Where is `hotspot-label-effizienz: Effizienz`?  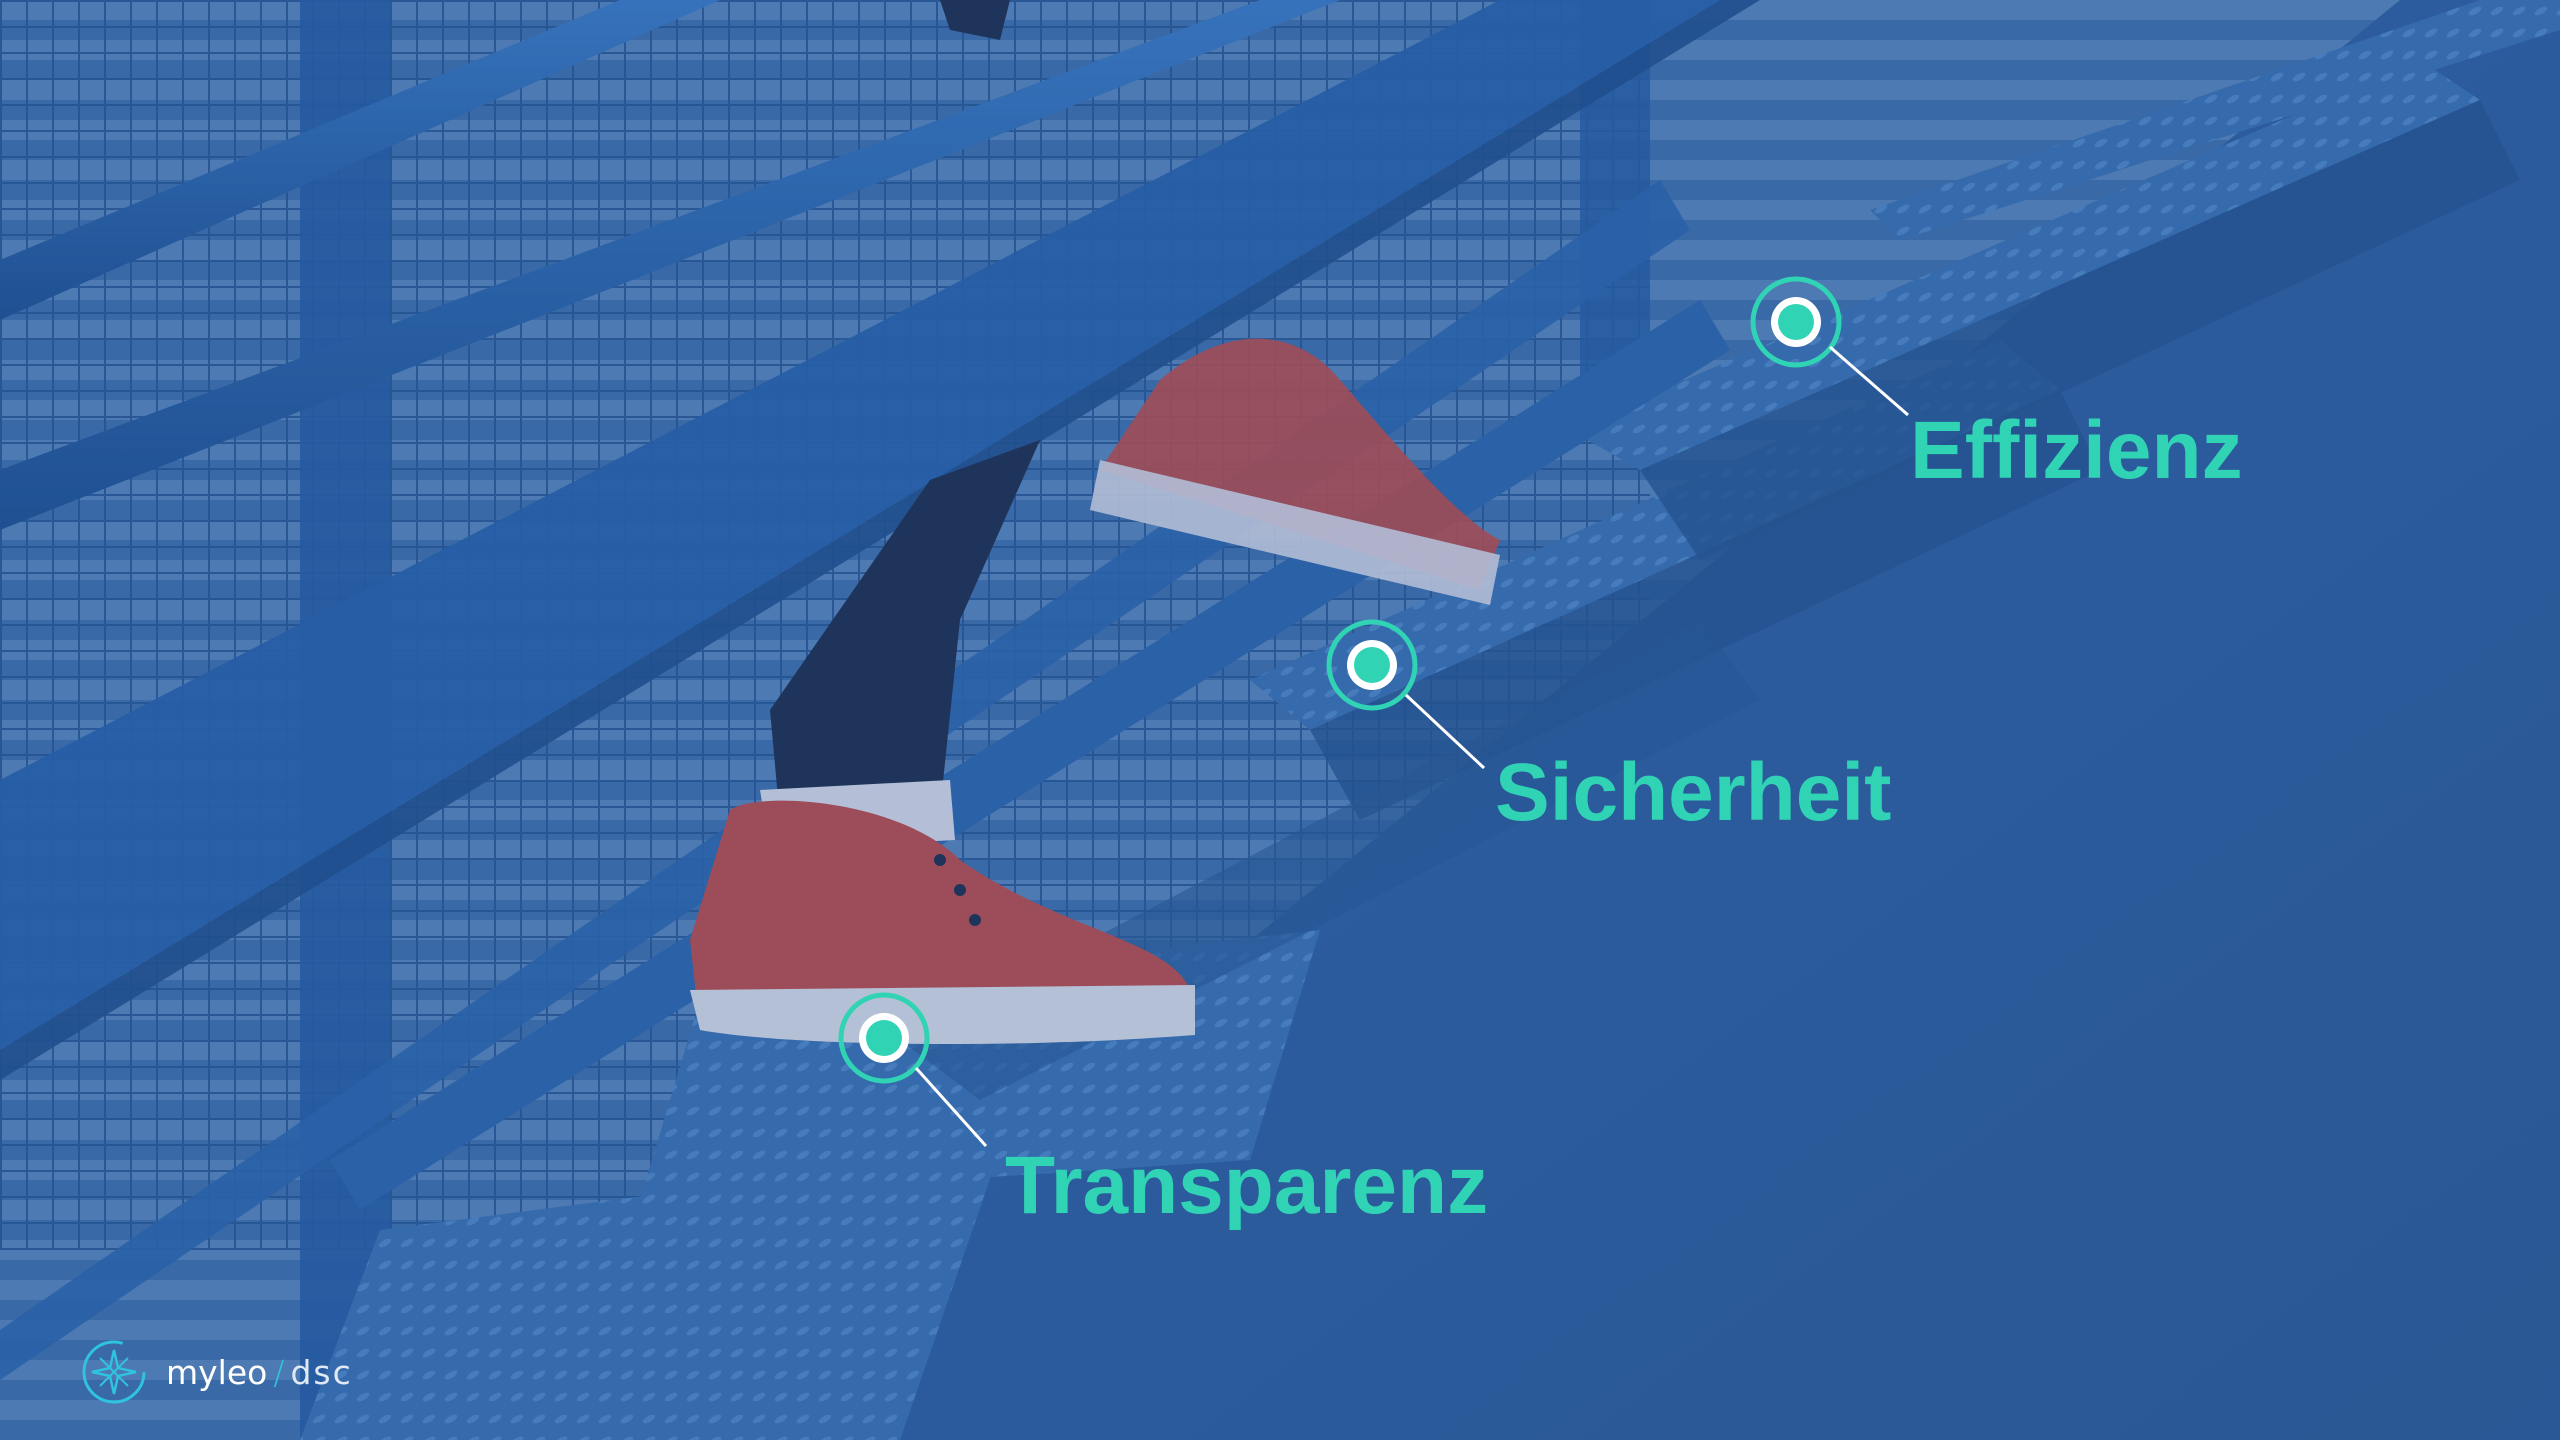
hotspot-label-effizienz: Effizienz is located at coordinates (2076, 451).